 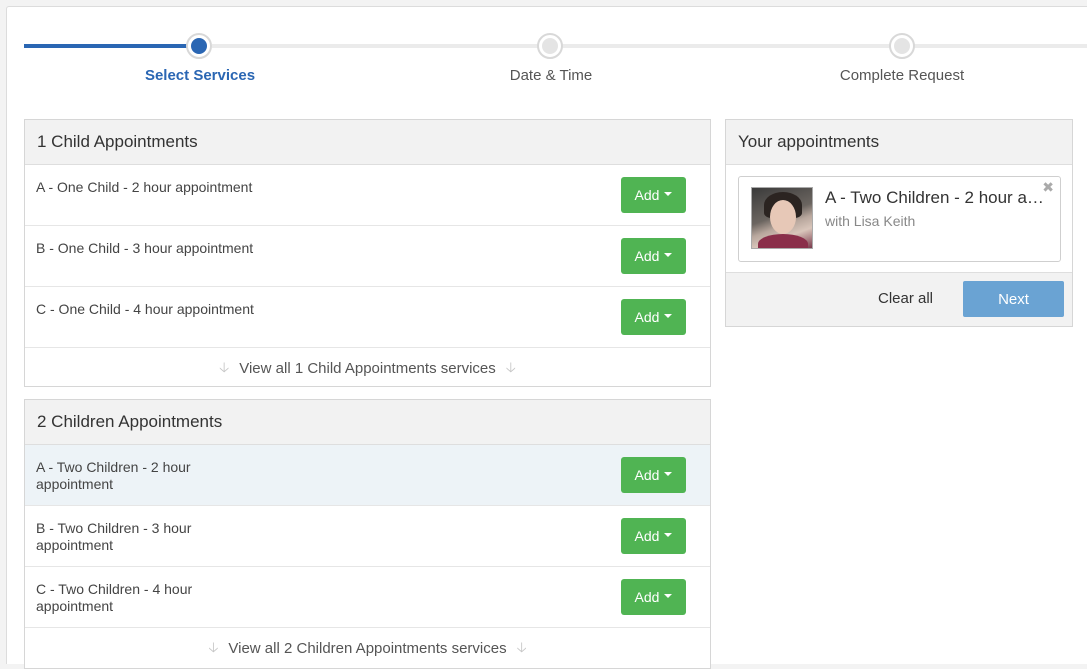 I want to click on step-dot-date-time, so click(x=550, y=46).